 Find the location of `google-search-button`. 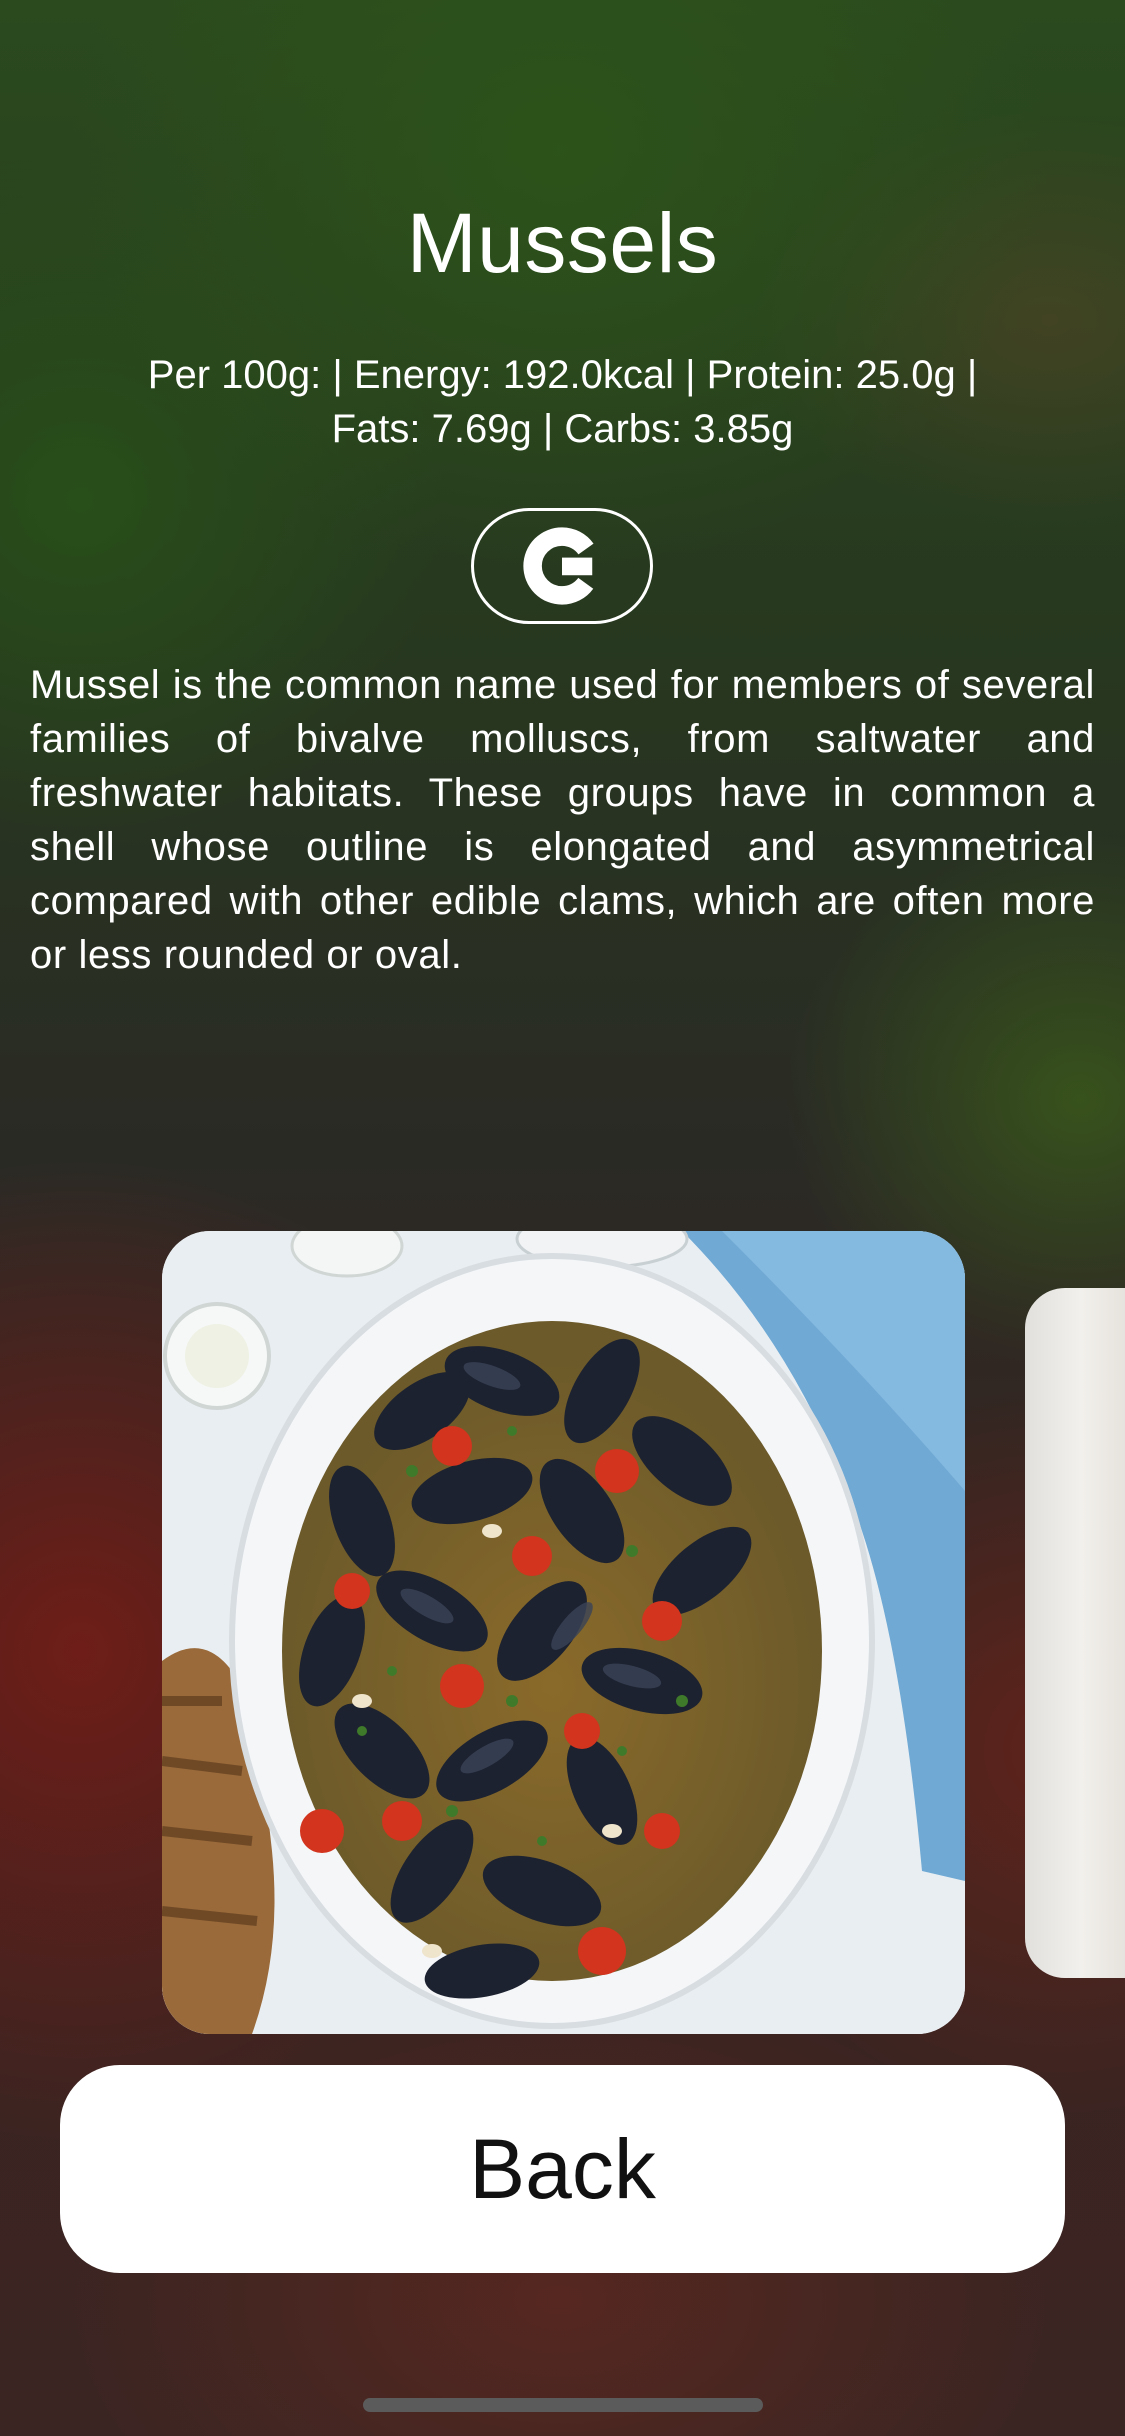

google-search-button is located at coordinates (562, 566).